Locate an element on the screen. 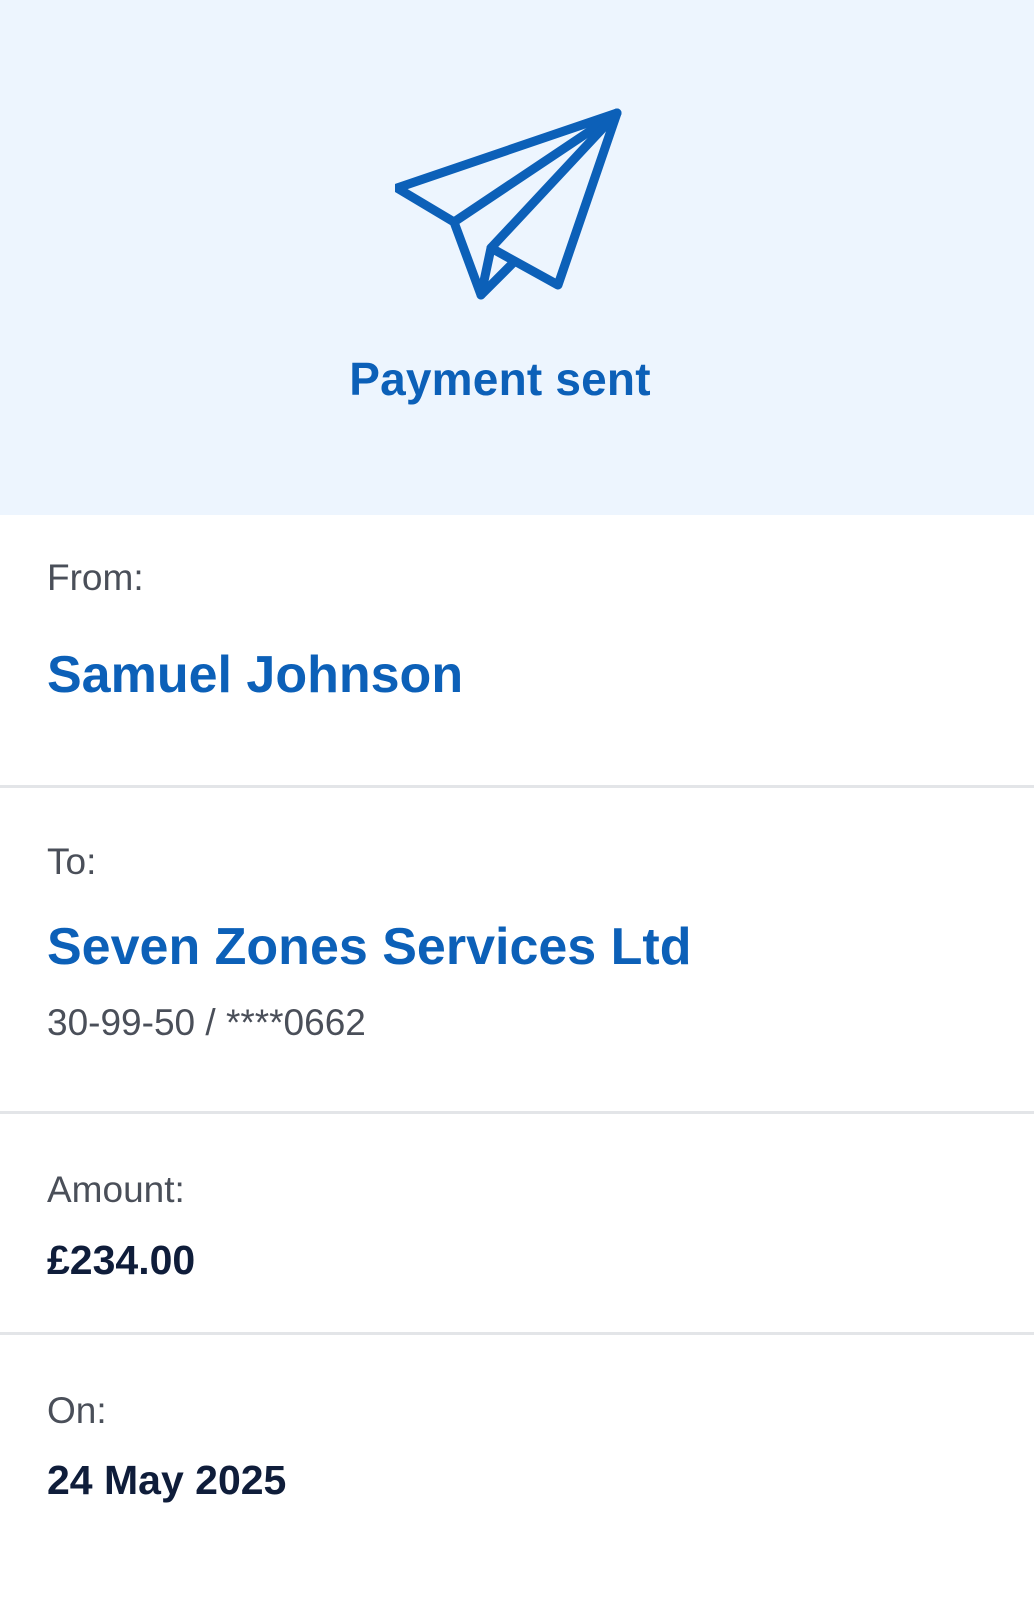  date-label: On: is located at coordinates (77, 1410).